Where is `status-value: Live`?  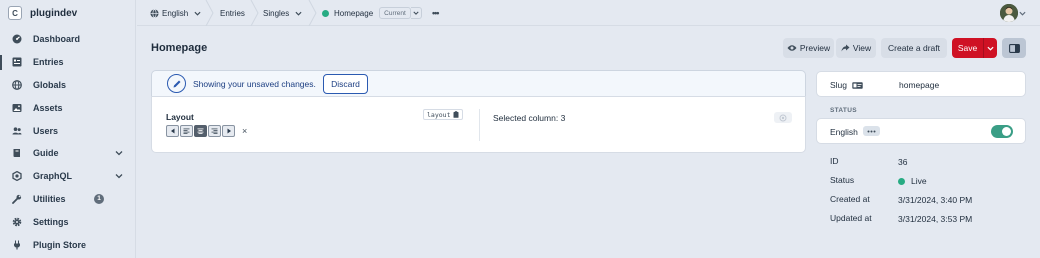 status-value: Live is located at coordinates (912, 181).